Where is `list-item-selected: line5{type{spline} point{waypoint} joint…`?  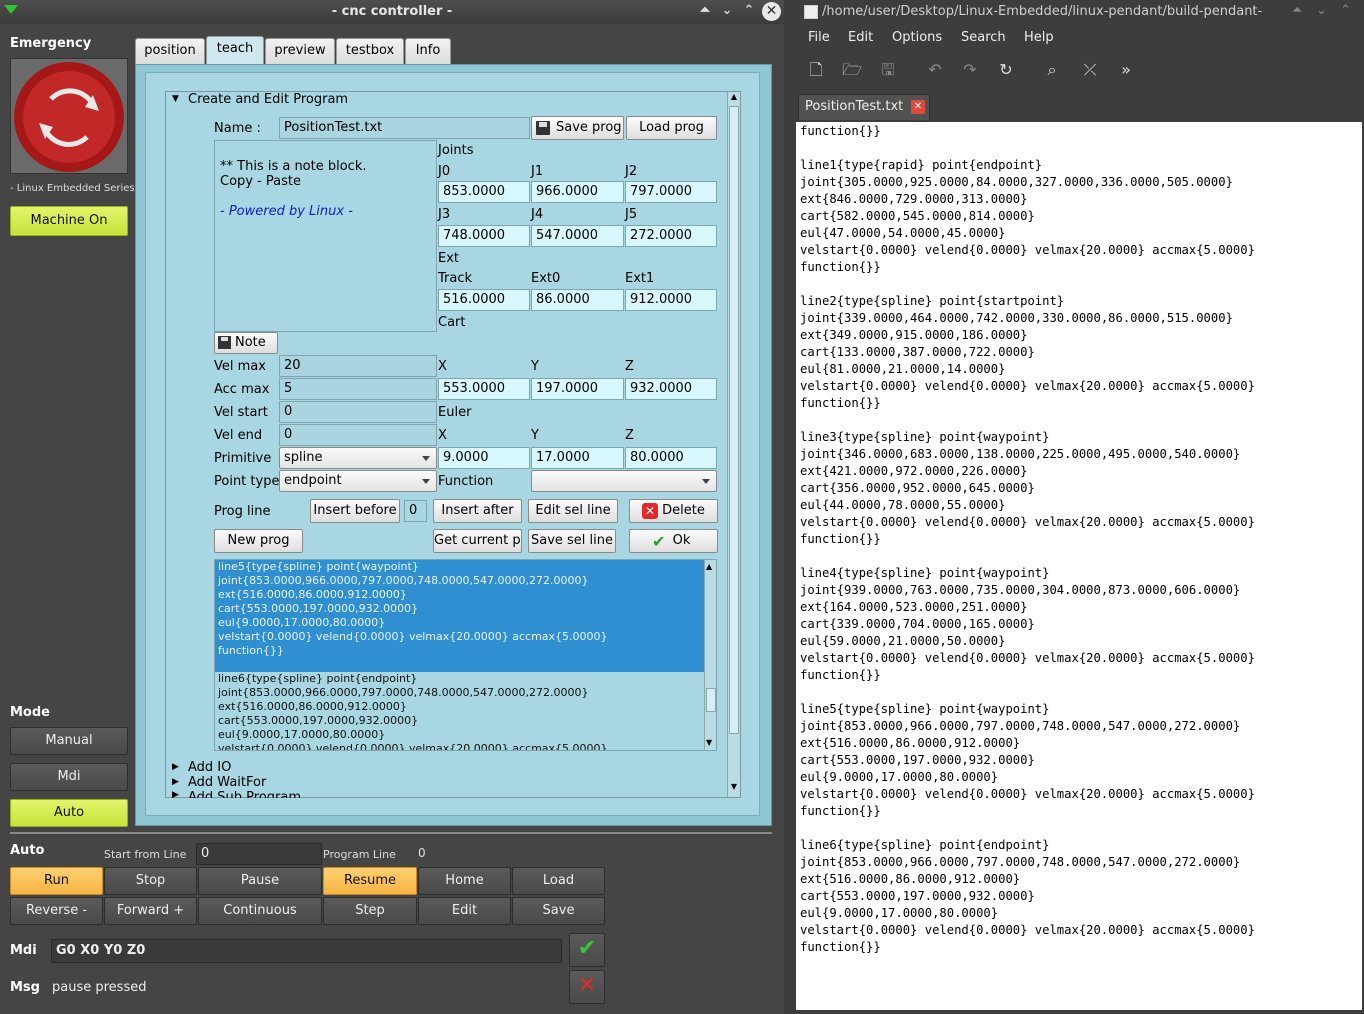
list-item-selected: line5{type{spline} point{waypoint} joint… is located at coordinates (465, 616).